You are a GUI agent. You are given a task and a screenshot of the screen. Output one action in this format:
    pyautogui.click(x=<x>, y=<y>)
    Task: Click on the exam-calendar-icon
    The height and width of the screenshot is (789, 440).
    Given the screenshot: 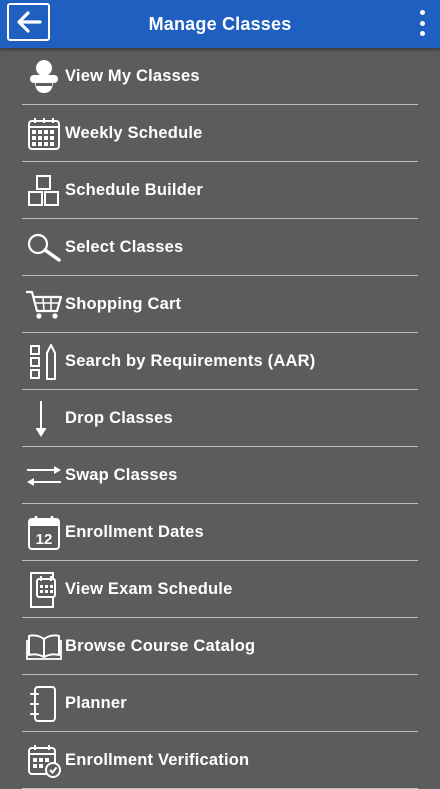 What is the action you would take?
    pyautogui.click(x=44, y=590)
    